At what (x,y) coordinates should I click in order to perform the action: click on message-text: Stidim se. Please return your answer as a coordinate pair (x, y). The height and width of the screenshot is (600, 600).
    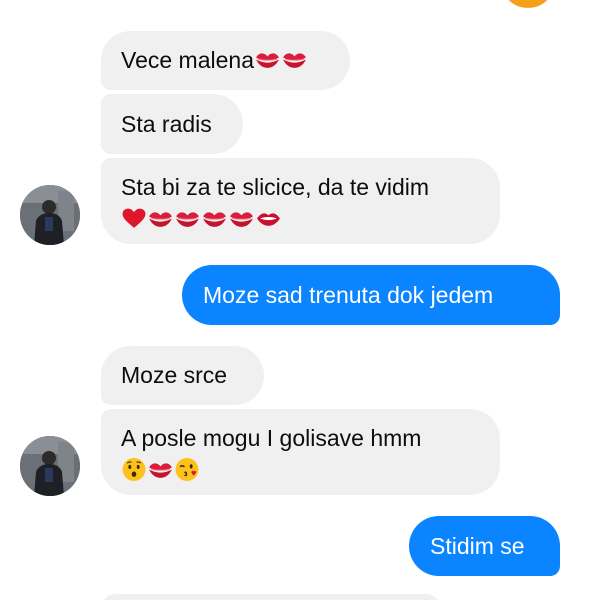
    Looking at the image, I should click on (477, 546).